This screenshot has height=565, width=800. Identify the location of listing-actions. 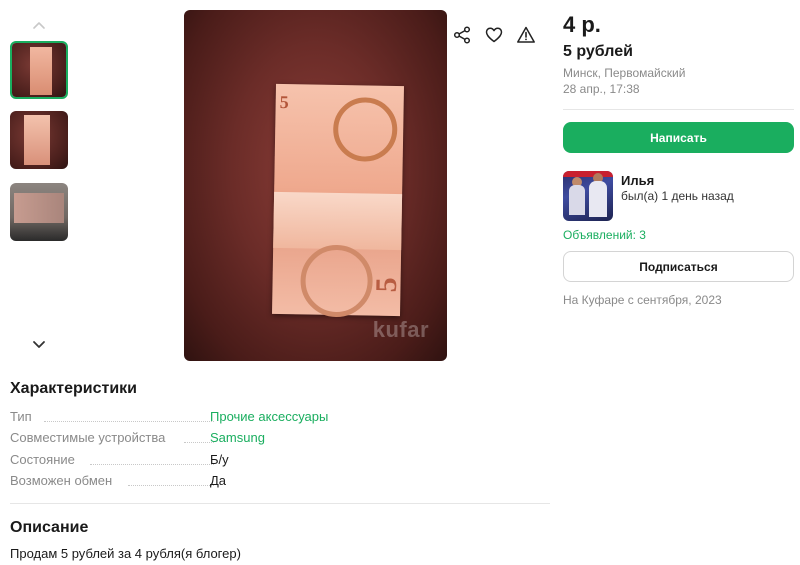
(494, 35).